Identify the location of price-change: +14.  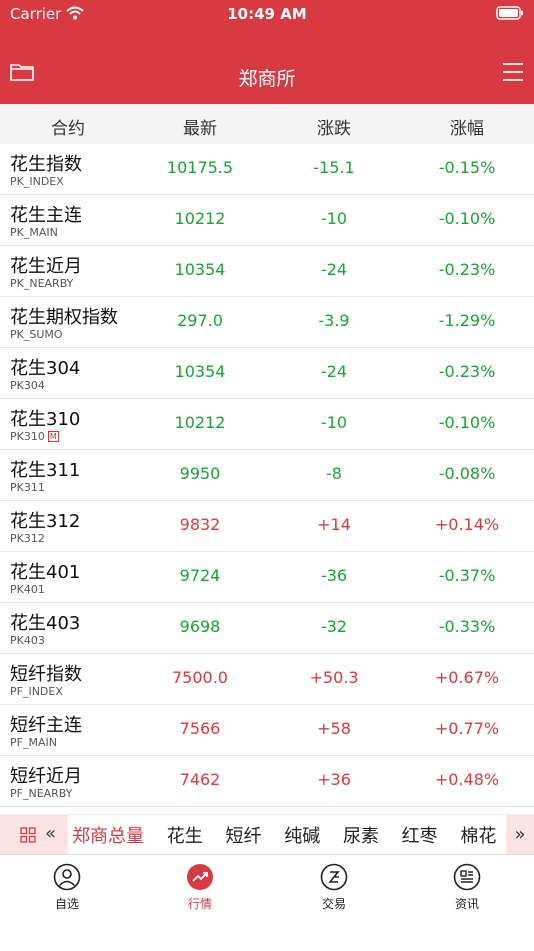
(334, 524).